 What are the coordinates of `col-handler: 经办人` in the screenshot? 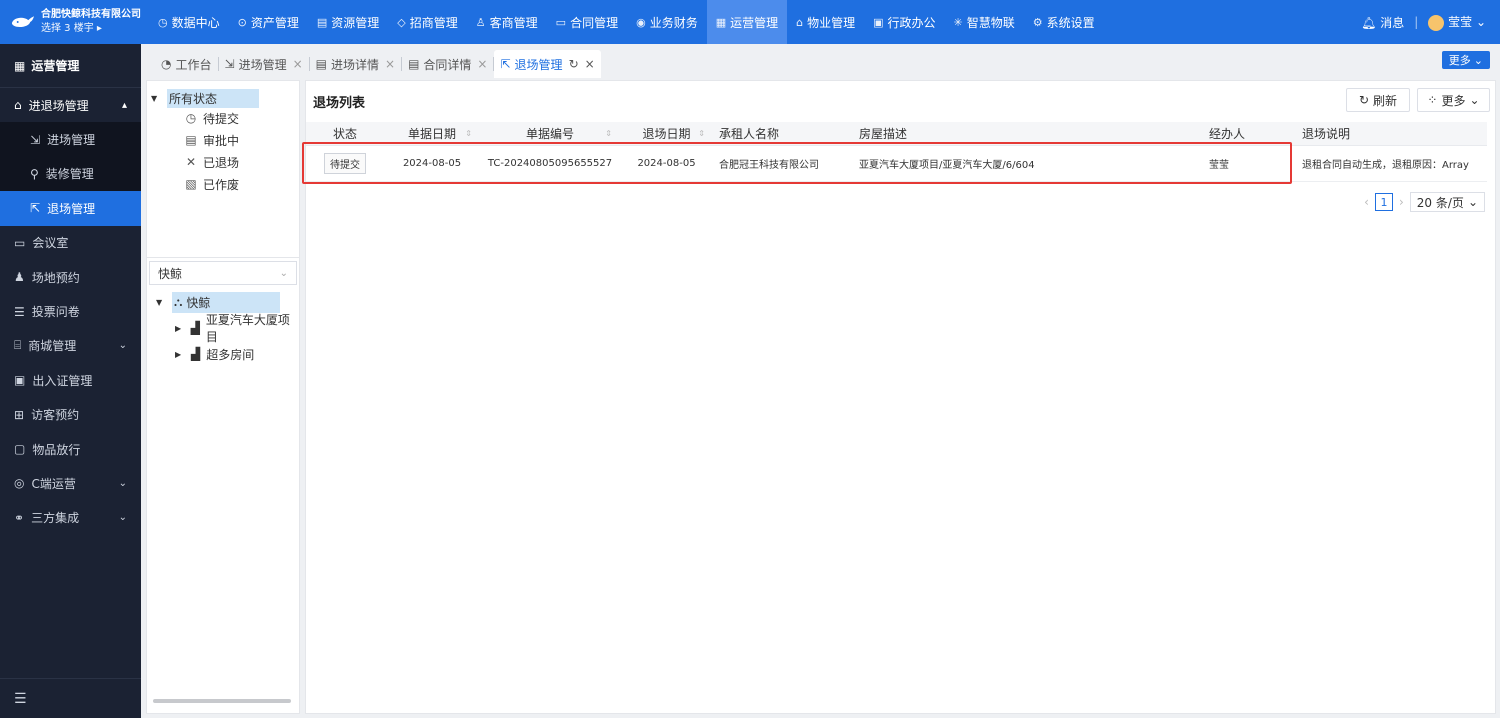 It's located at (1249, 133).